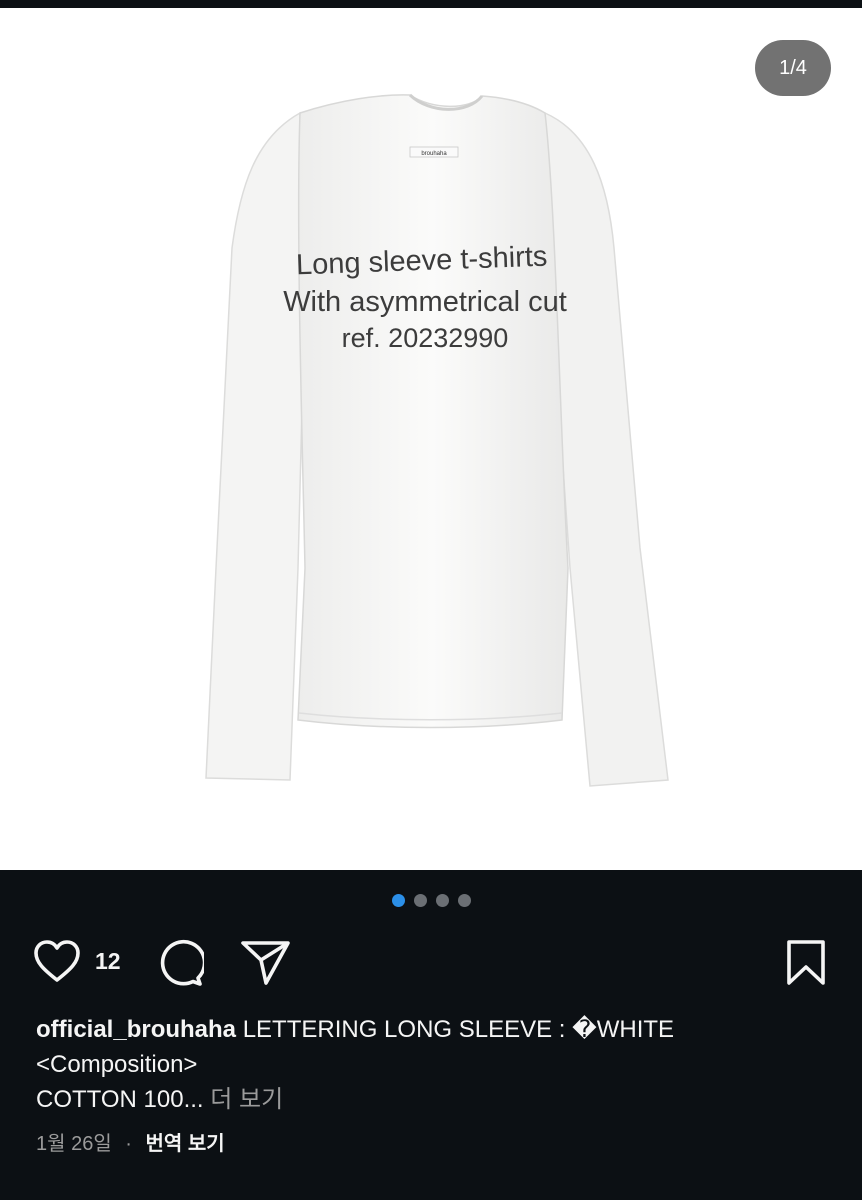 Image resolution: width=862 pixels, height=1200 pixels. Describe the element at coordinates (431, 963) in the screenshot. I see `post-action-bar: 12` at that location.